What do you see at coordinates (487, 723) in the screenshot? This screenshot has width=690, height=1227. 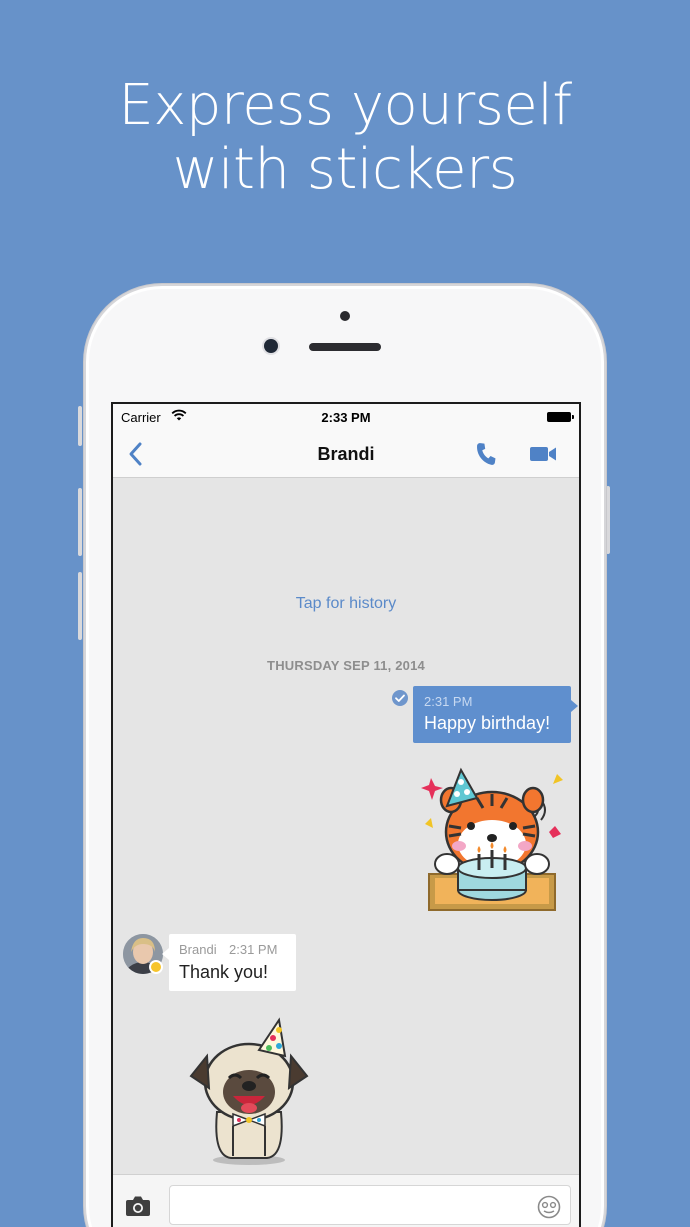 I see `message-text: Happy birthday!` at bounding box center [487, 723].